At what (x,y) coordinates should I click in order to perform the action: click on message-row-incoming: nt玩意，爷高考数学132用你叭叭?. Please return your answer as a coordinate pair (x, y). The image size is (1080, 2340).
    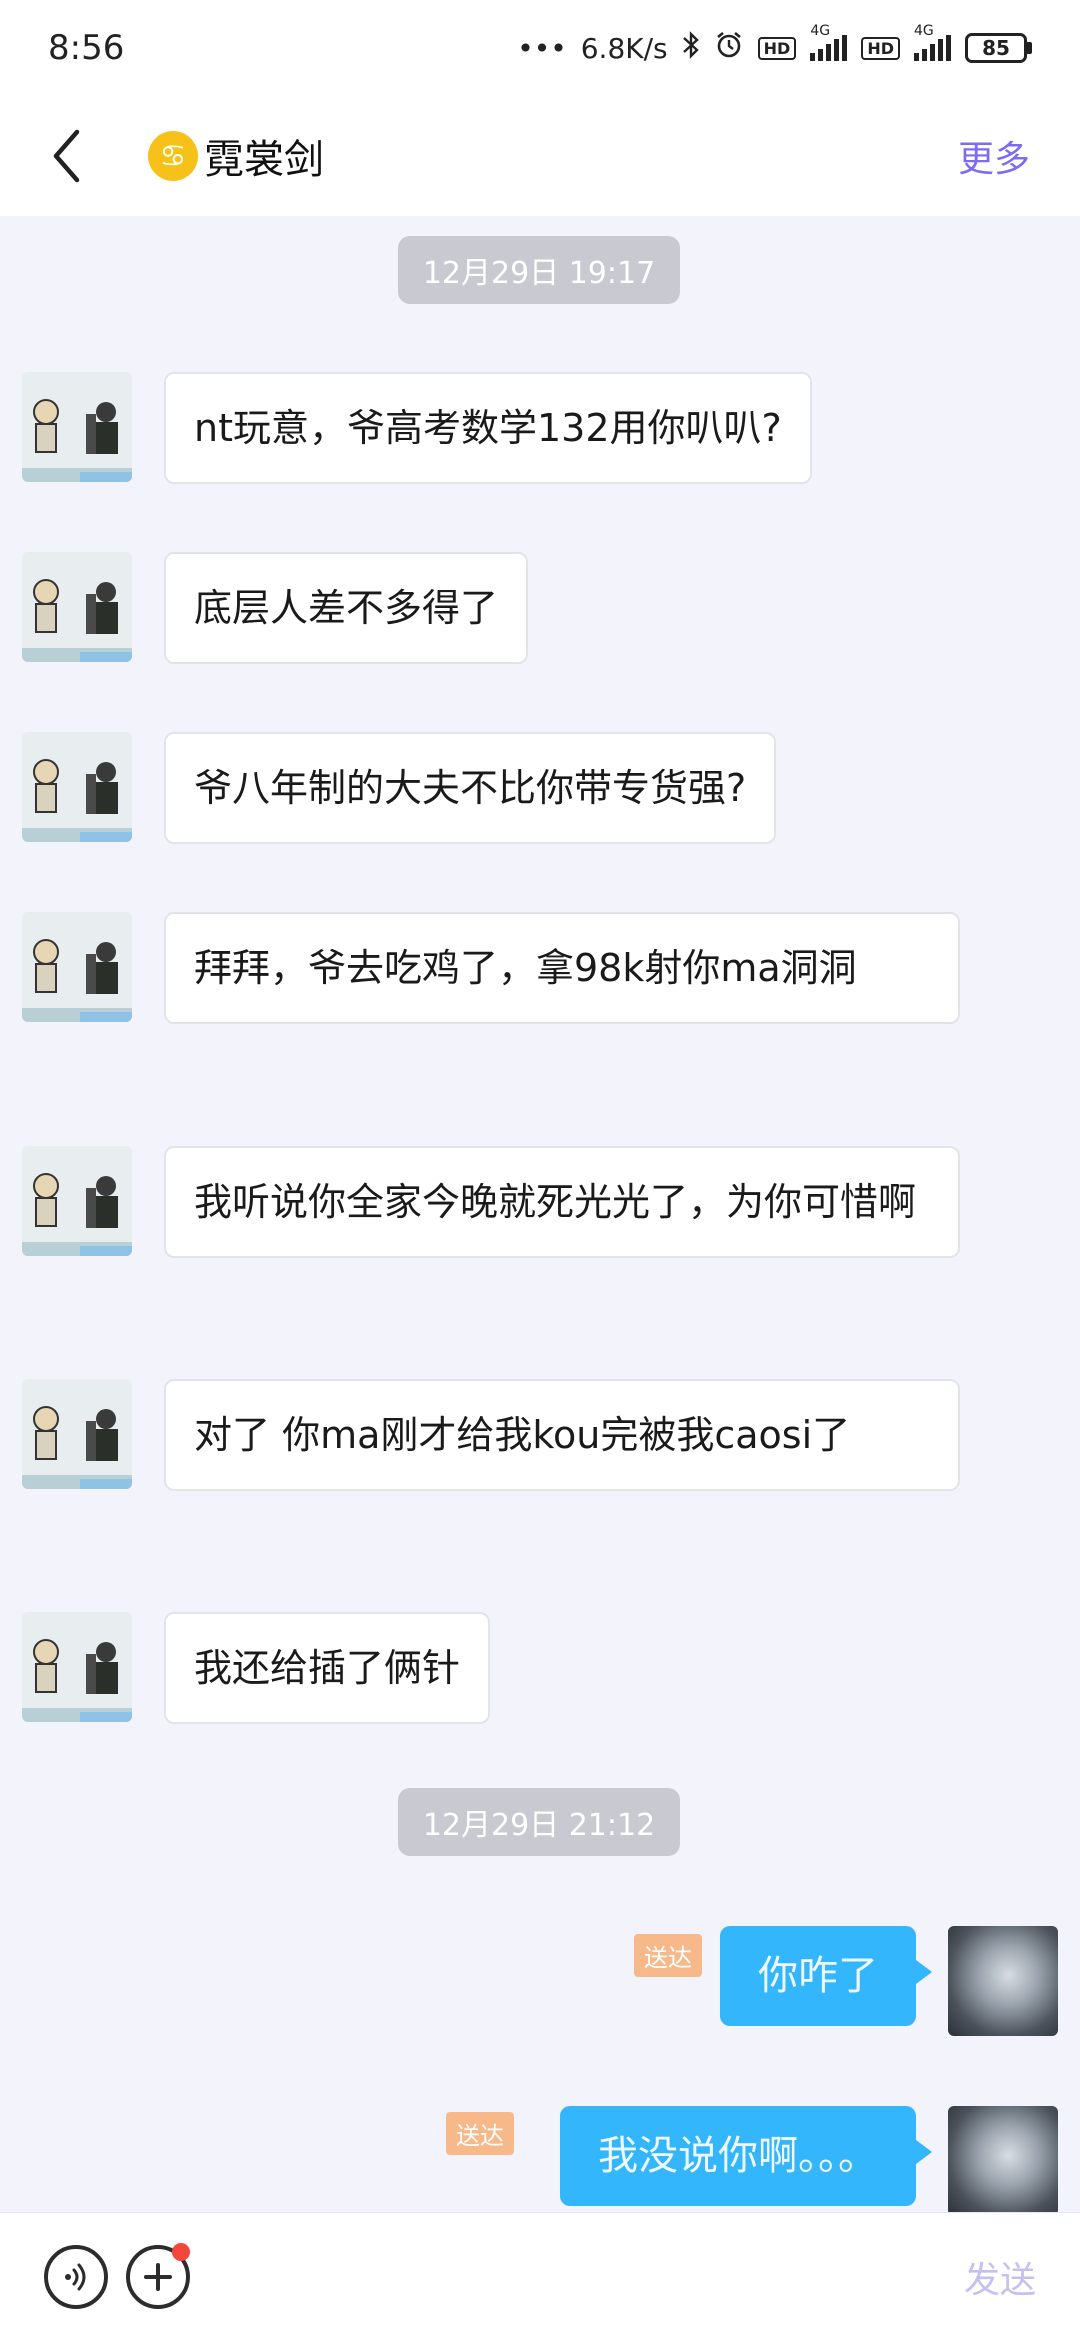
    Looking at the image, I should click on (417, 428).